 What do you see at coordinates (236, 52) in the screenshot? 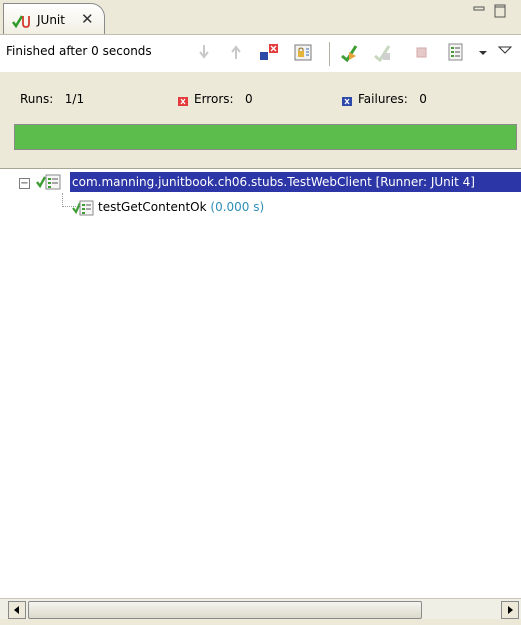
I see `previous-failure-icon` at bounding box center [236, 52].